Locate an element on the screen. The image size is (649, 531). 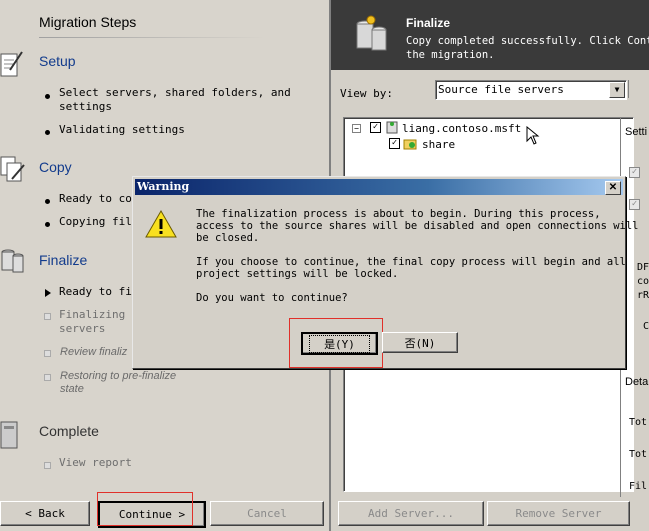
close-icon: ✕ is located at coordinates (613, 188).